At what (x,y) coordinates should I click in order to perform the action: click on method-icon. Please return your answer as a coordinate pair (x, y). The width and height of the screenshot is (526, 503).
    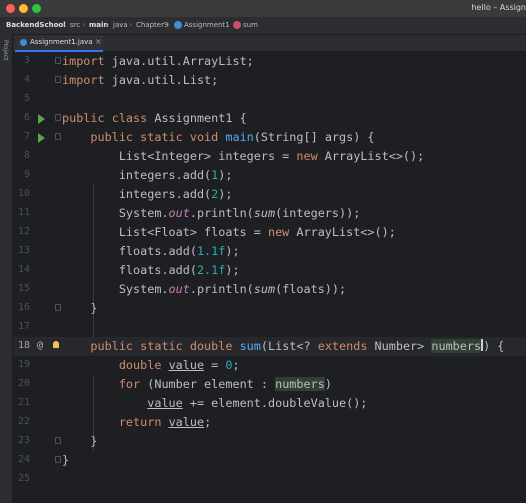
    Looking at the image, I should click on (237, 25).